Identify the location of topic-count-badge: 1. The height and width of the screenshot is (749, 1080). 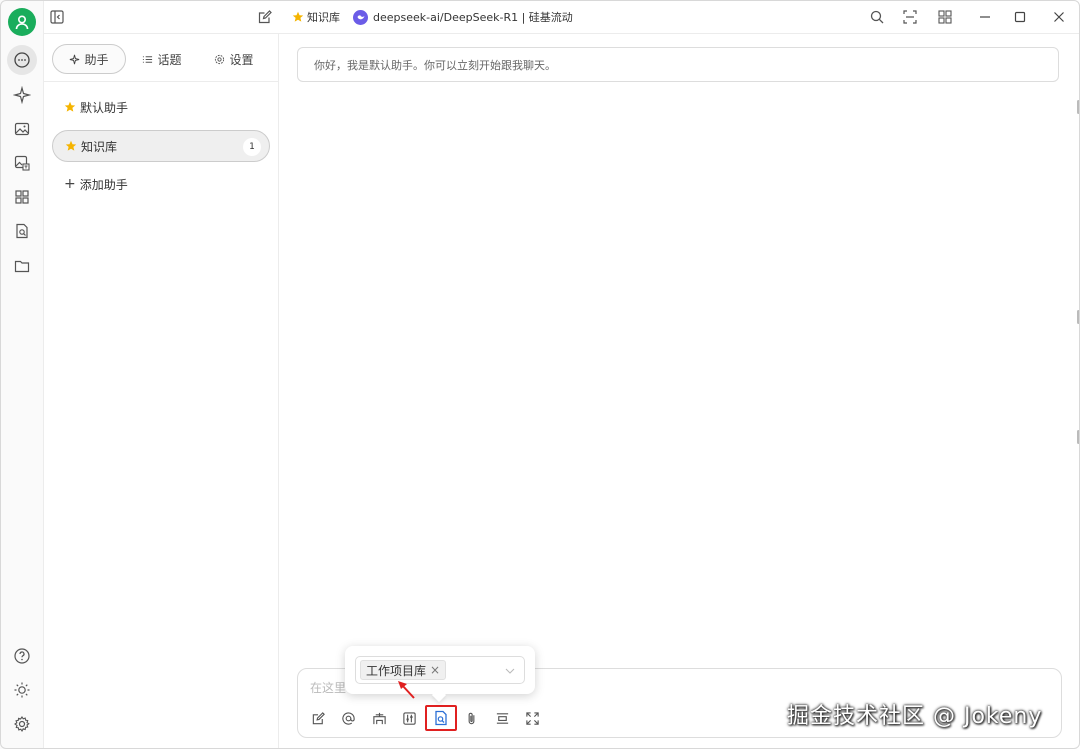
(252, 147).